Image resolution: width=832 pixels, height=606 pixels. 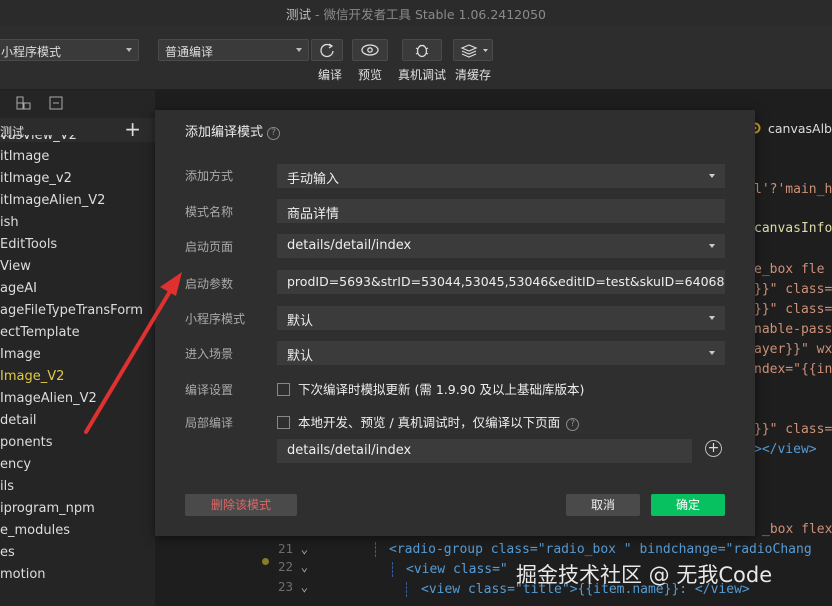 I want to click on partial-compile-checkbox: 本地开发、预览 / 真机调试时，仅编译以下页面?, so click(x=428, y=421).